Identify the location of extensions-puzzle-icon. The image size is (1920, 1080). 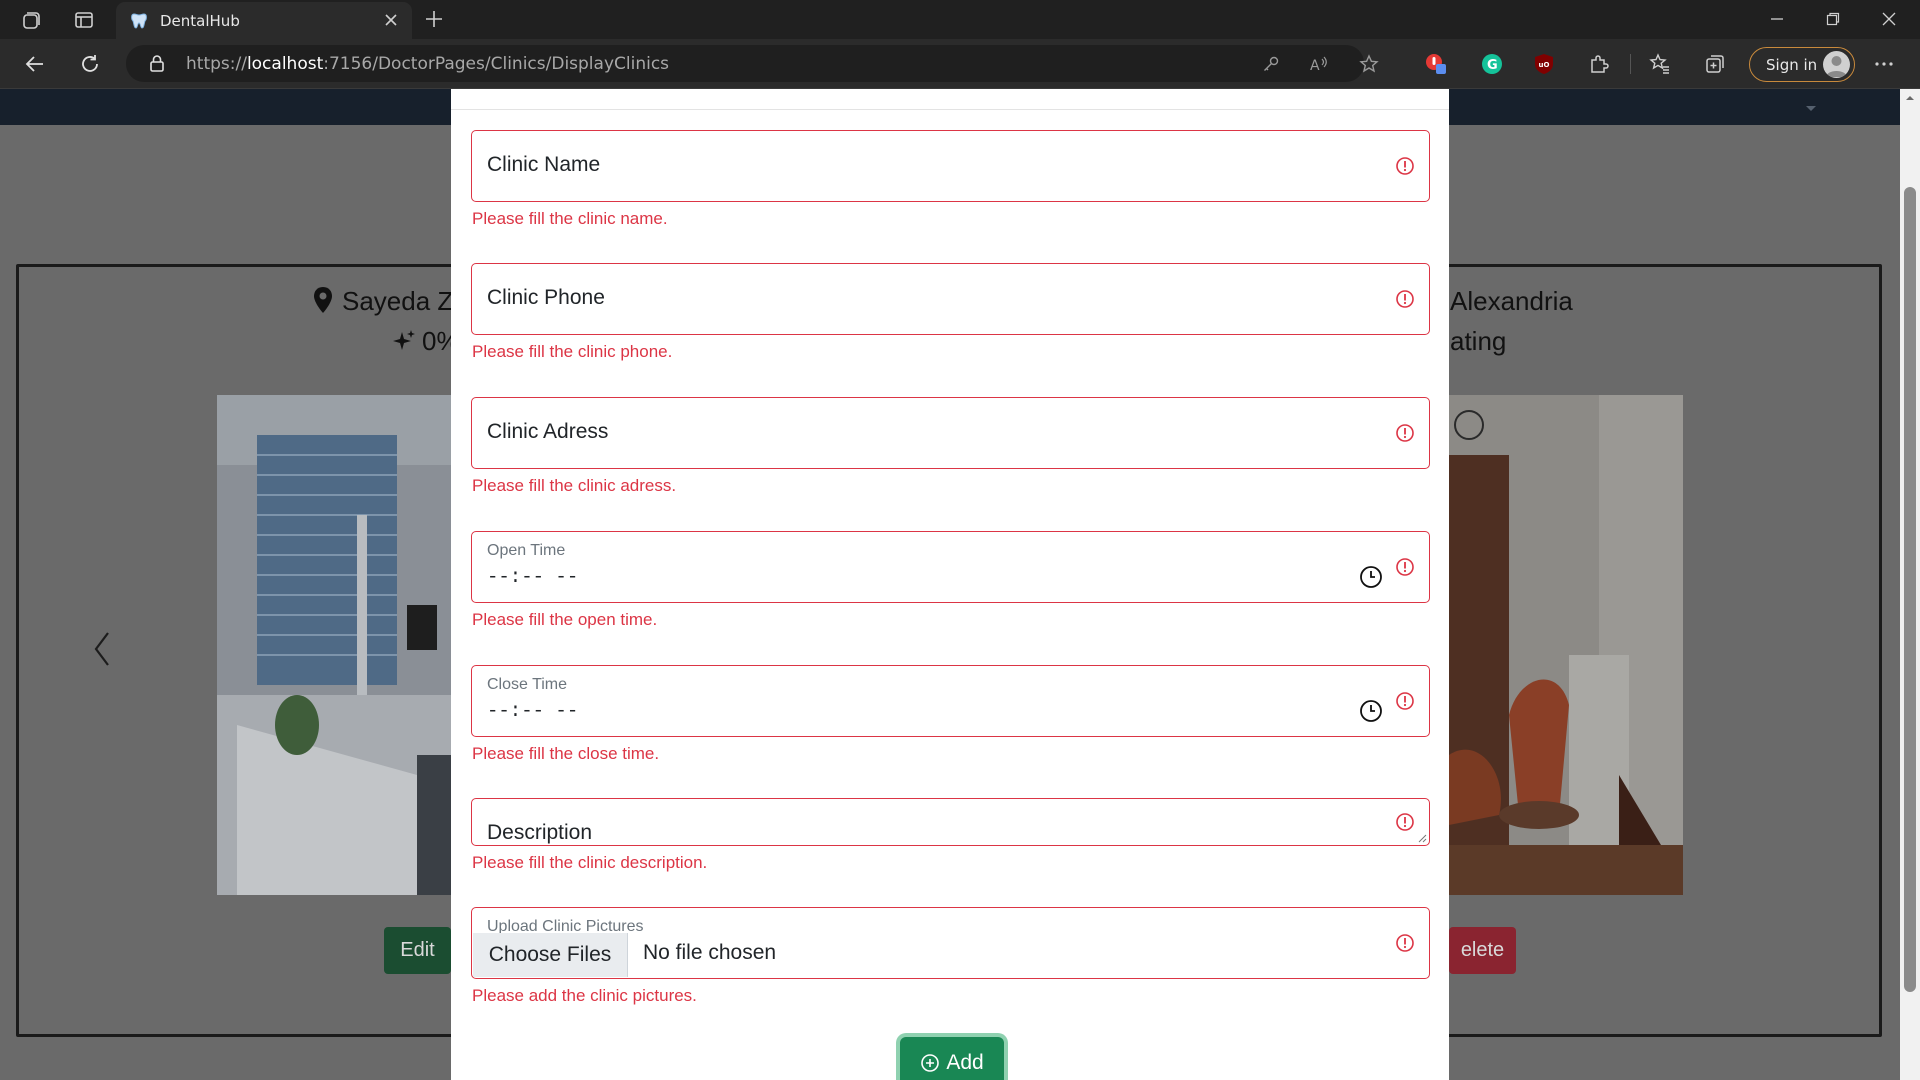
(1599, 64).